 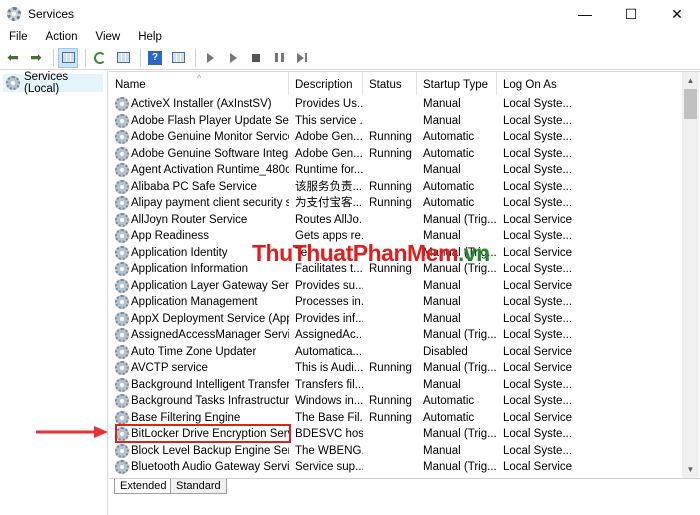 I want to click on help-icon: ?, so click(x=155, y=58).